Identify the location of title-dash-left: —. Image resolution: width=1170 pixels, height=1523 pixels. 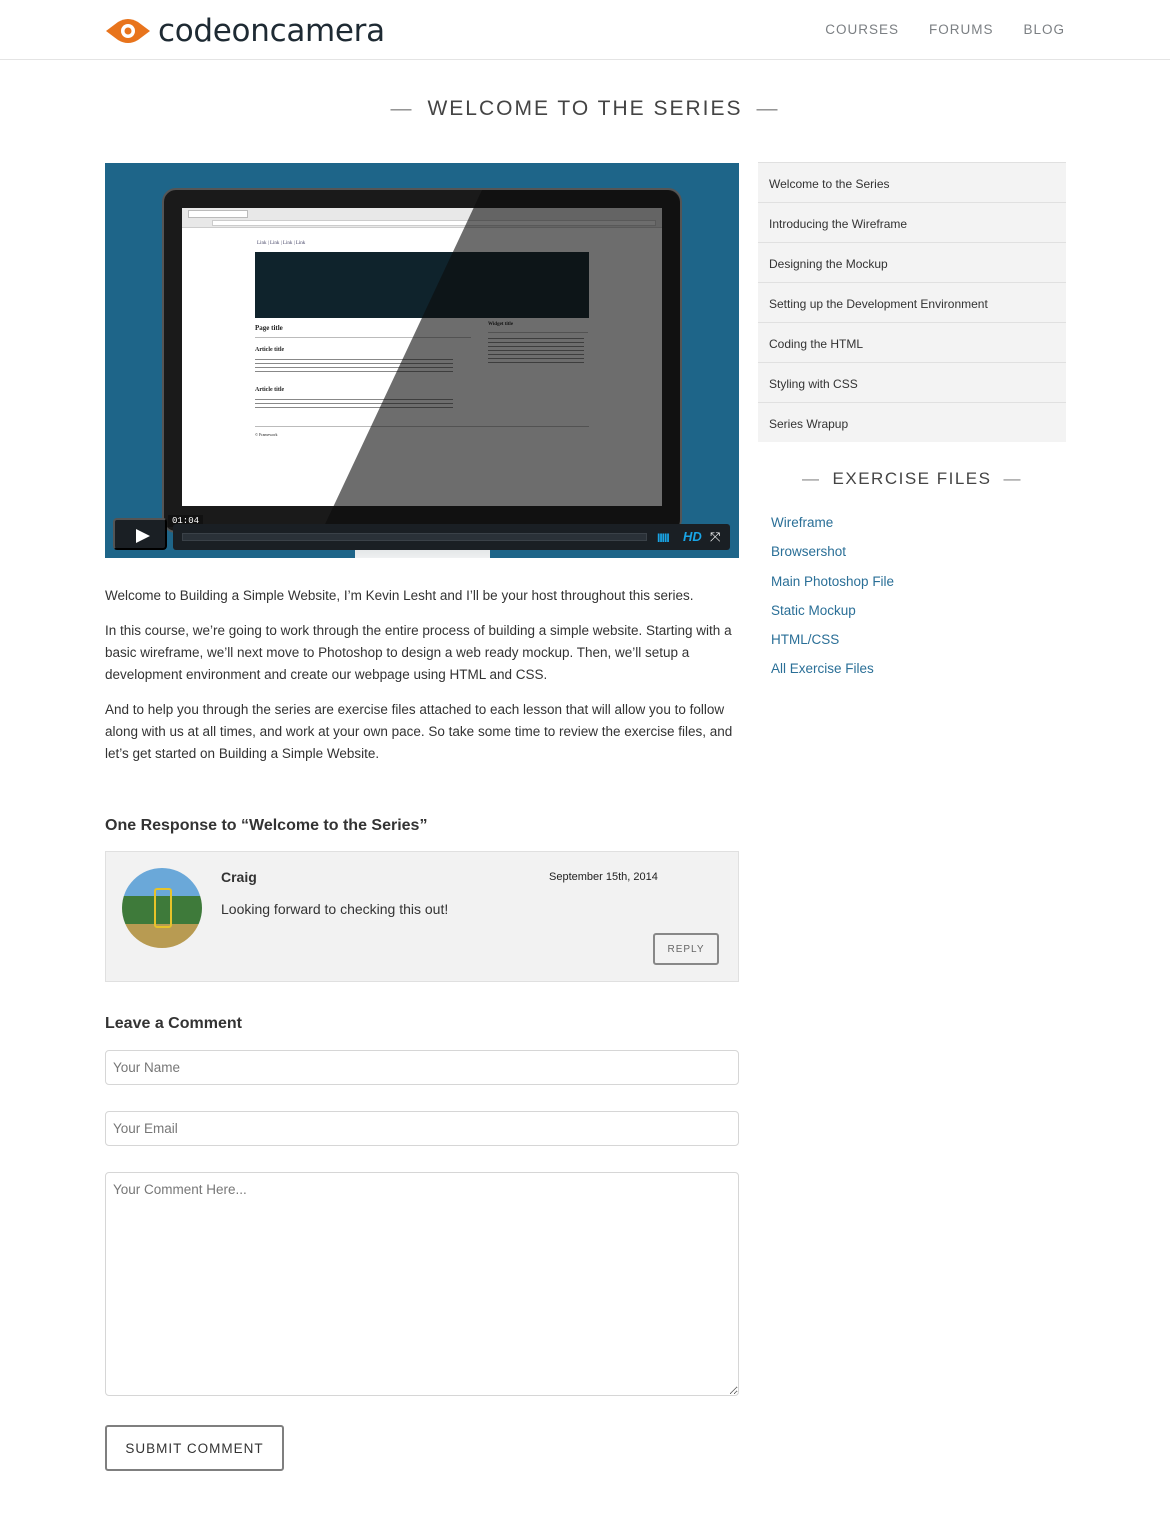
(402, 108).